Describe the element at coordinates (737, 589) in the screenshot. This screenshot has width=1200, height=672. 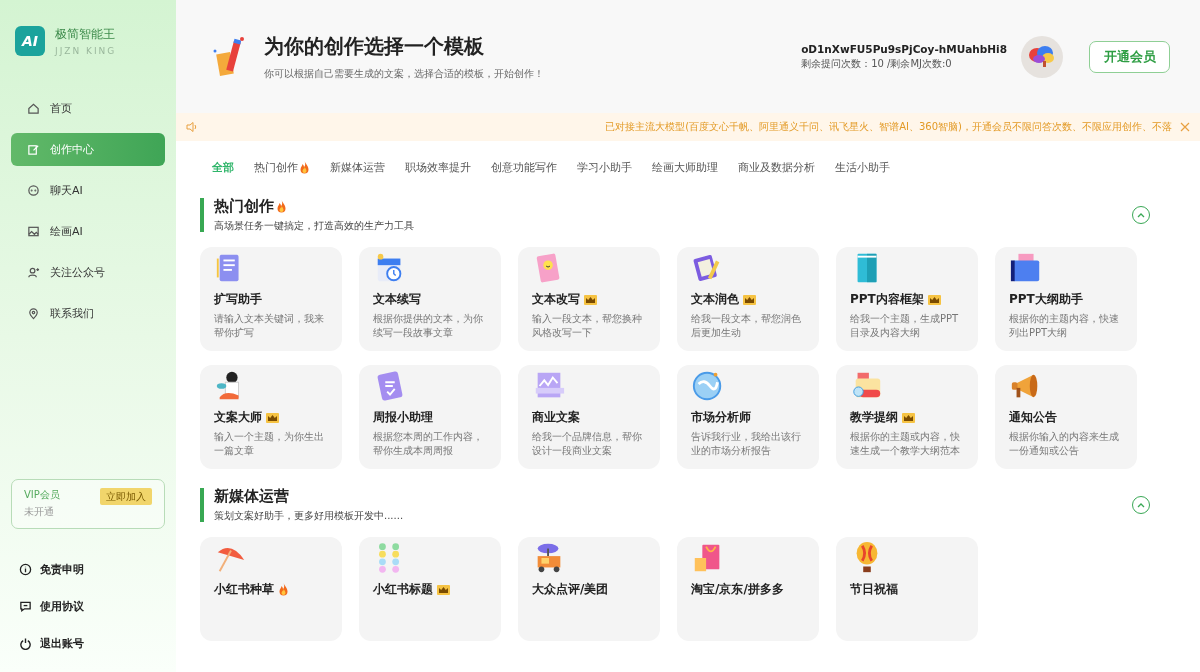
I see `card-title: 淘宝/京东/拼多多` at that location.